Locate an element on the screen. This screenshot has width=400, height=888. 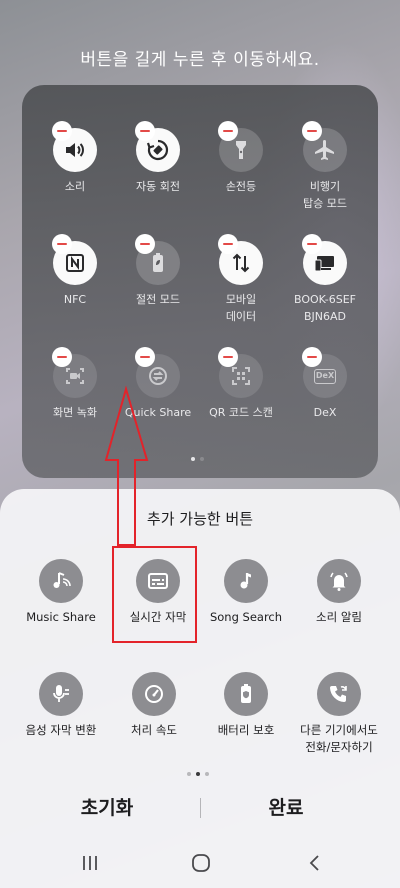
back-button is located at coordinates (314, 863).